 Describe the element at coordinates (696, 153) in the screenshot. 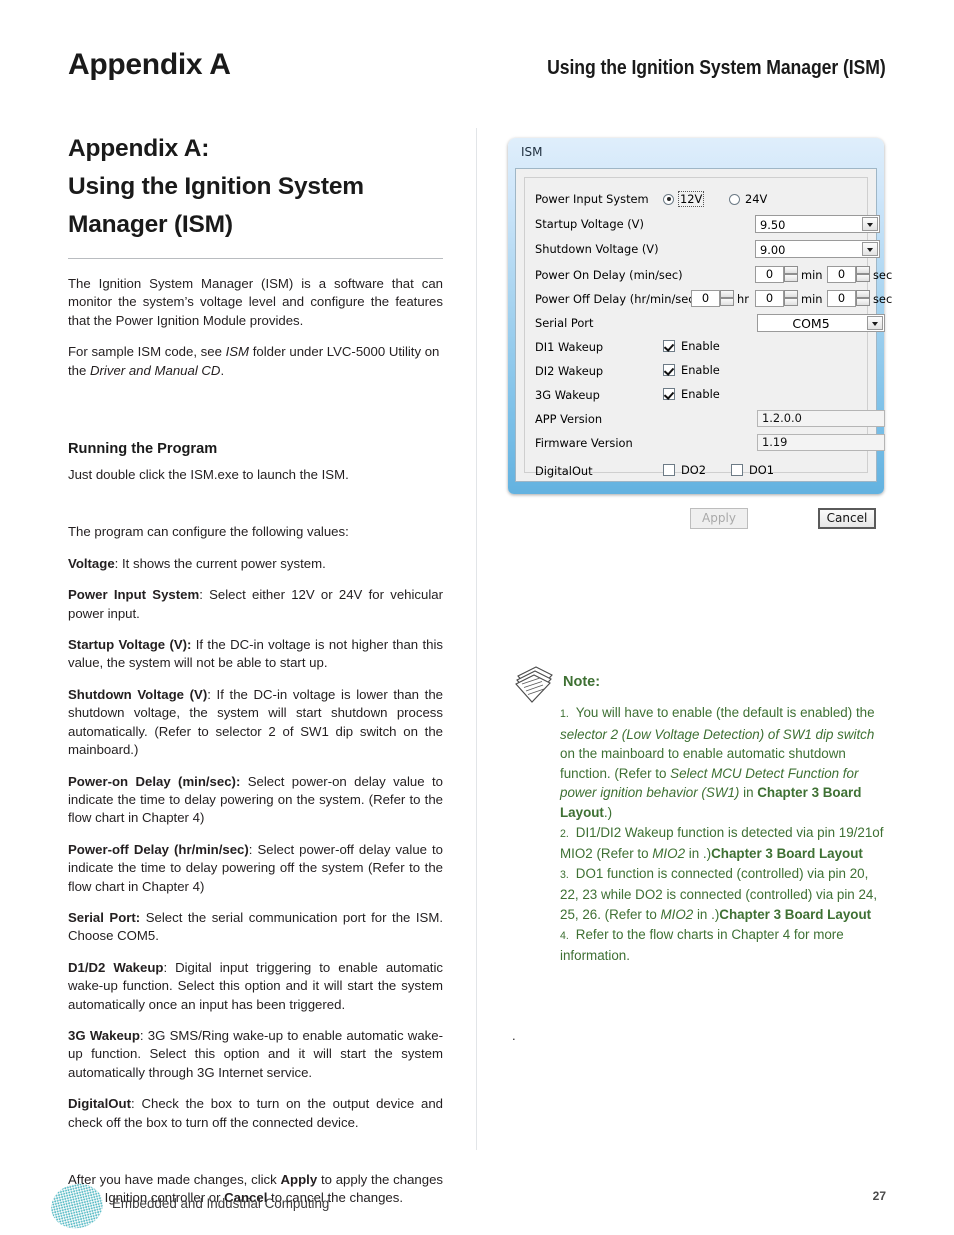

I see `ism-title-bar: ISM` at that location.